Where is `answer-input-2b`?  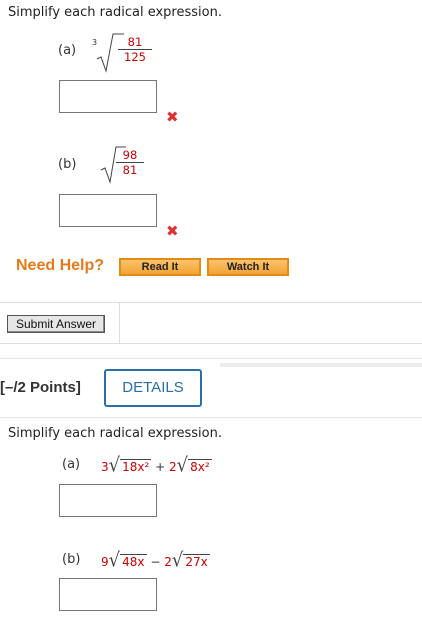 answer-input-2b is located at coordinates (108, 594).